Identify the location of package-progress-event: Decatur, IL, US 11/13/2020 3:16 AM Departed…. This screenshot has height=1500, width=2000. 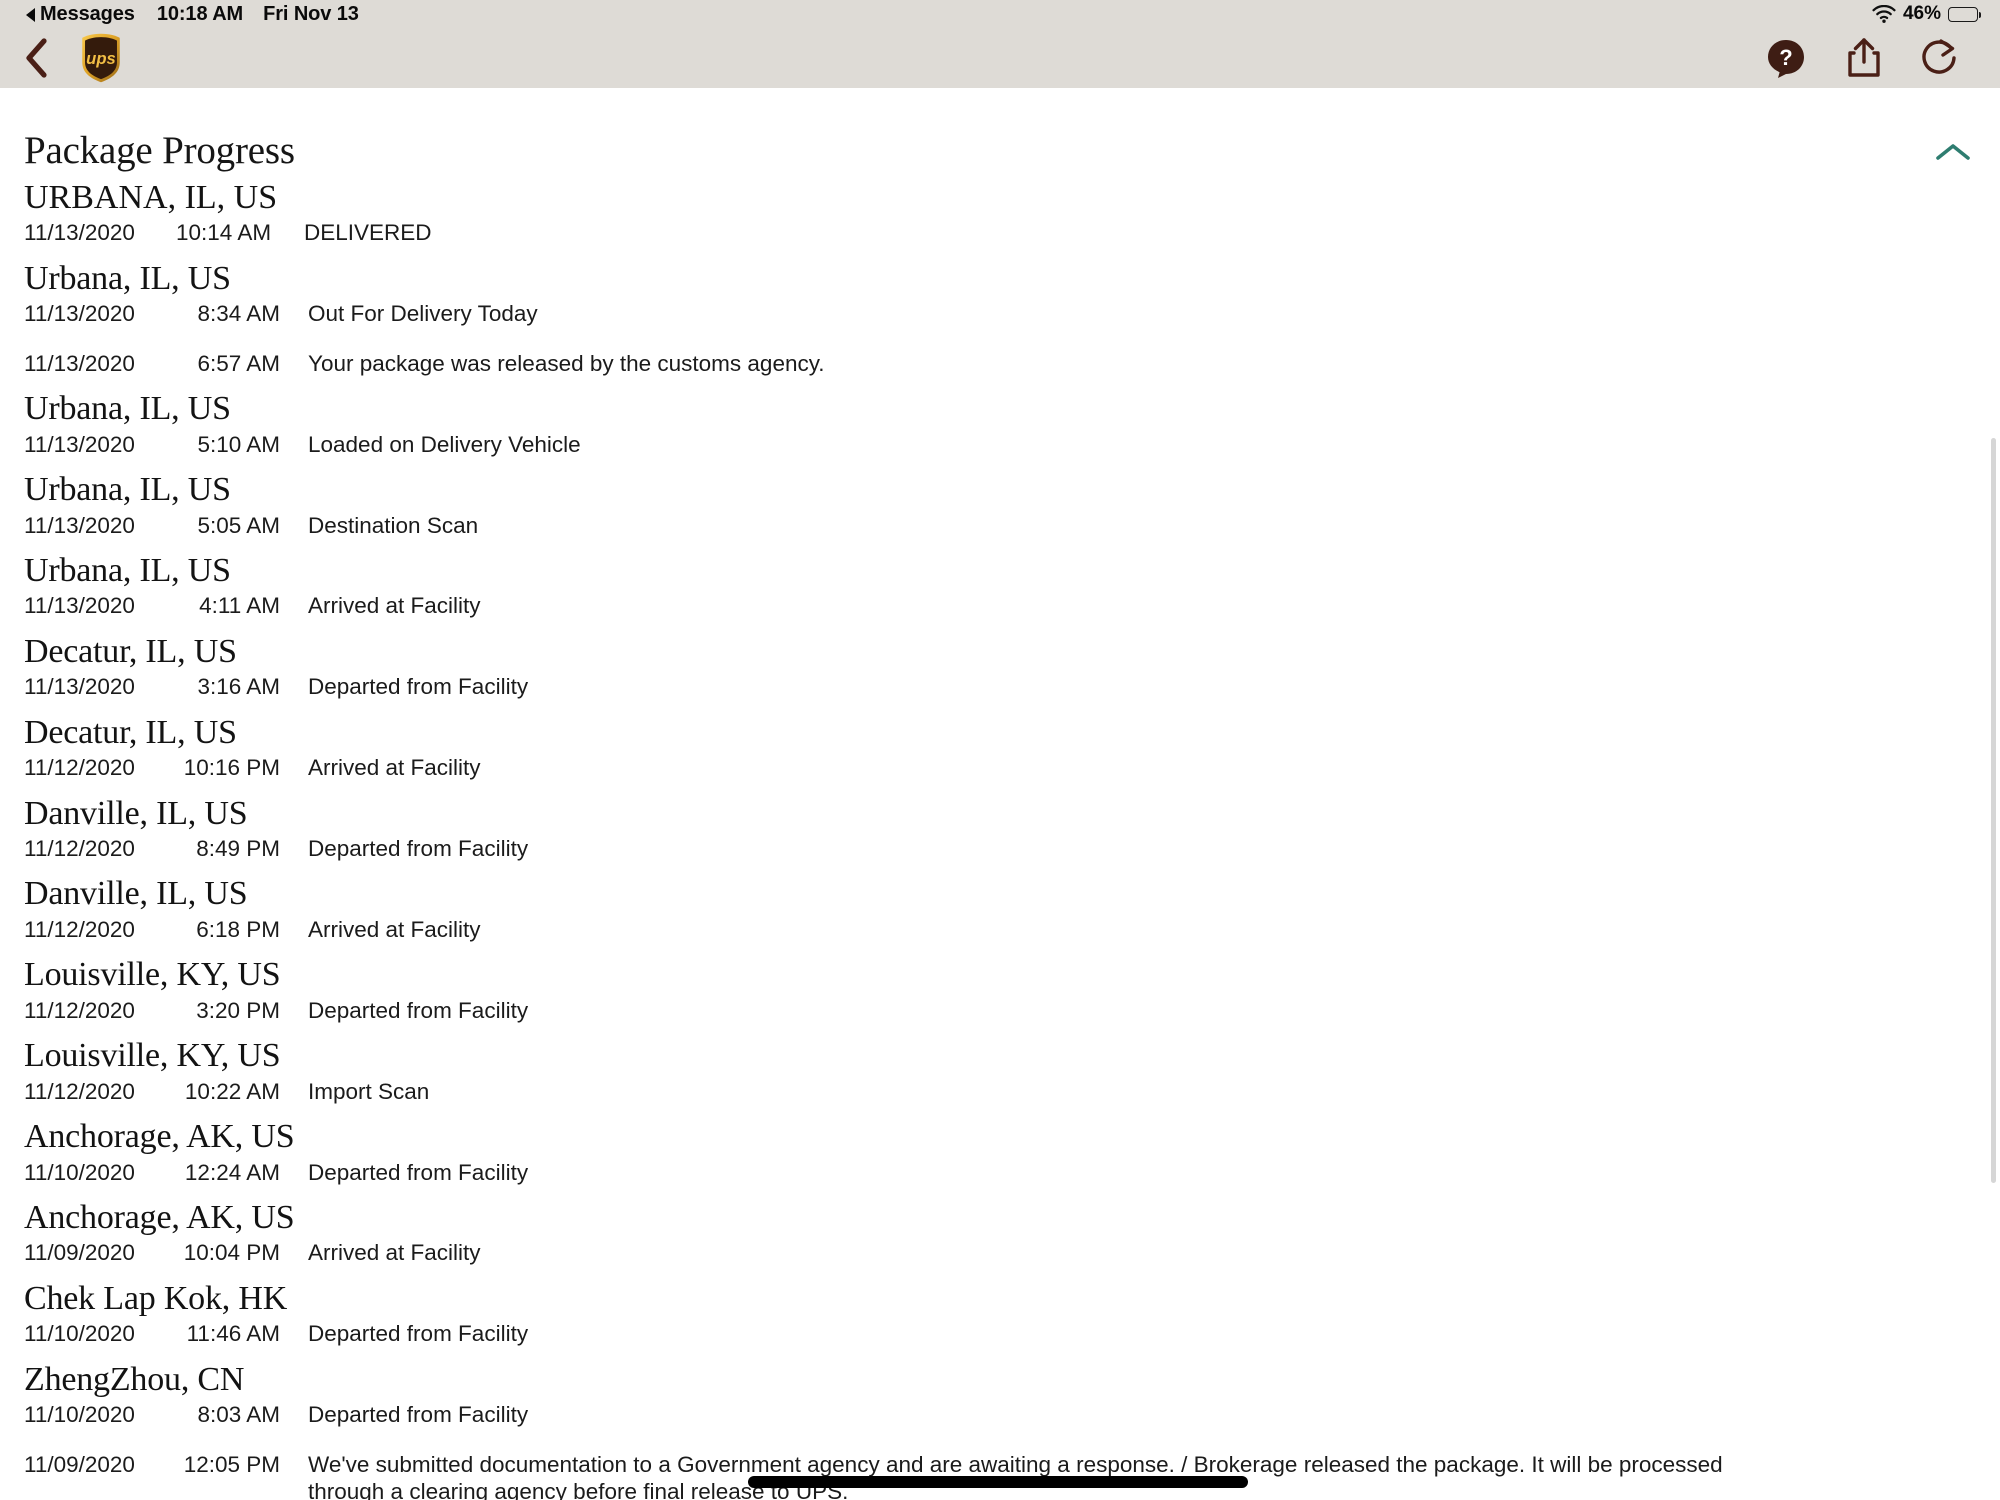
(1000, 666).